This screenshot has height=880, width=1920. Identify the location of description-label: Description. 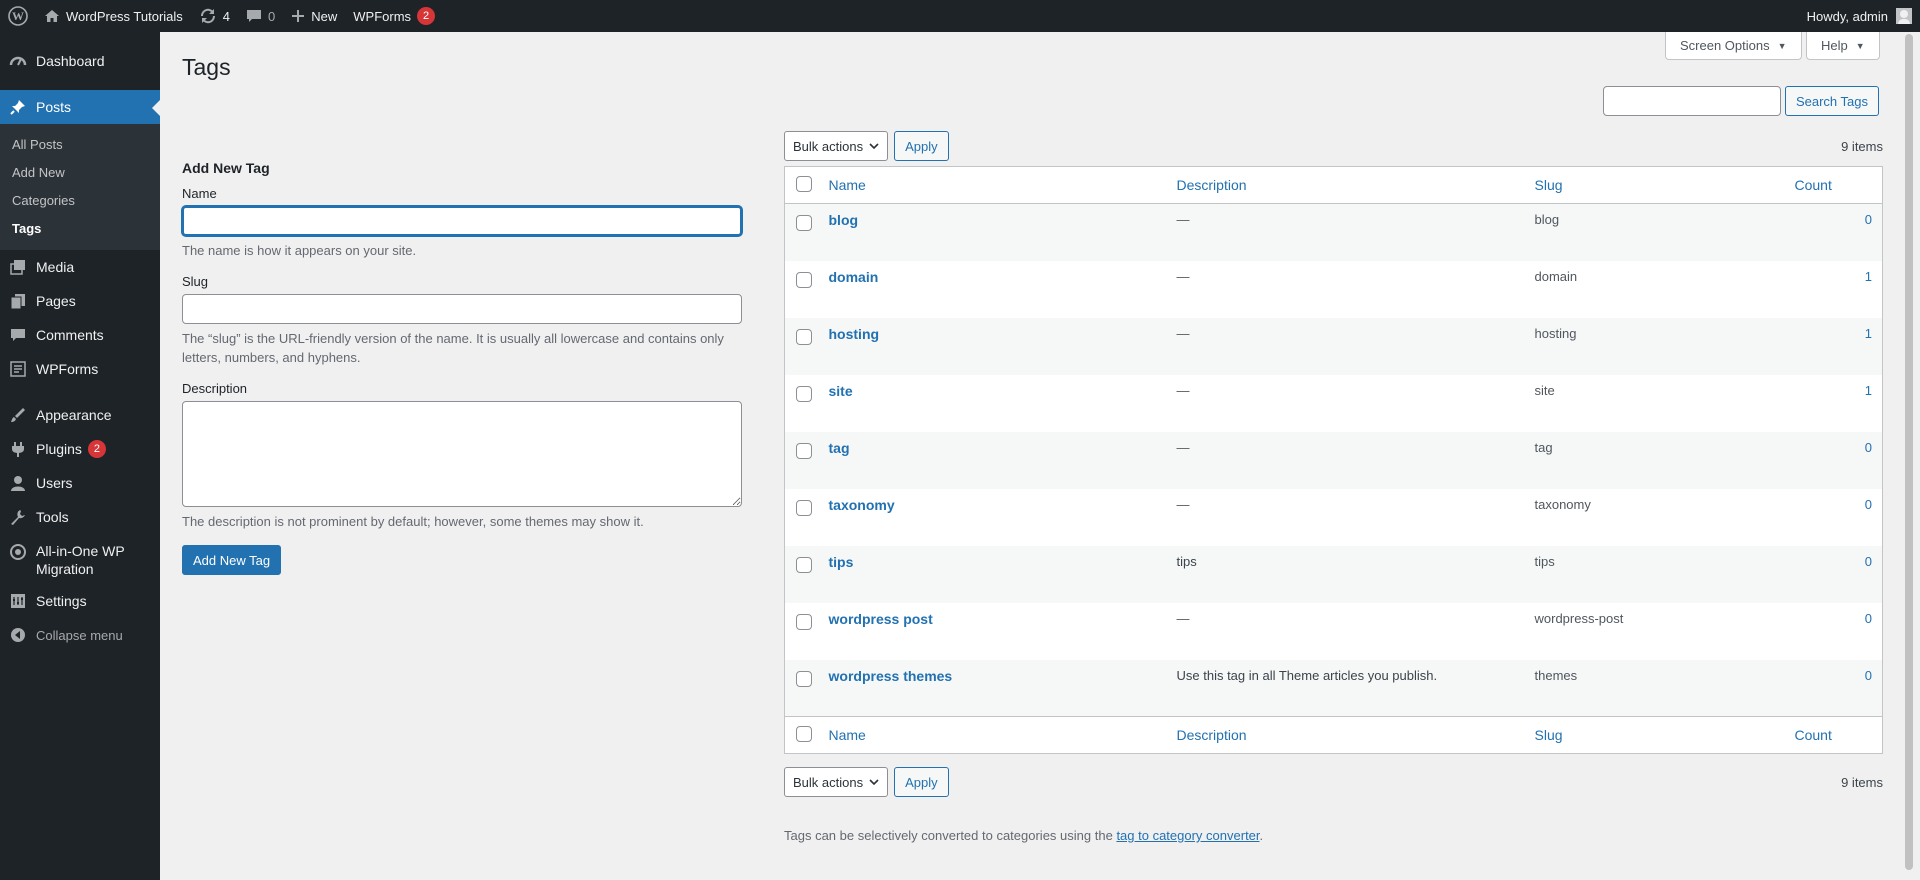
(215, 388).